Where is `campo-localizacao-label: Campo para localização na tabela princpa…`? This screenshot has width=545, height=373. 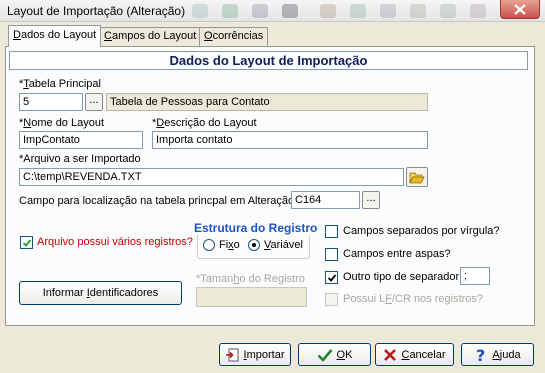
campo-localizacao-label: Campo para localização na tabela princpa… is located at coordinates (157, 201).